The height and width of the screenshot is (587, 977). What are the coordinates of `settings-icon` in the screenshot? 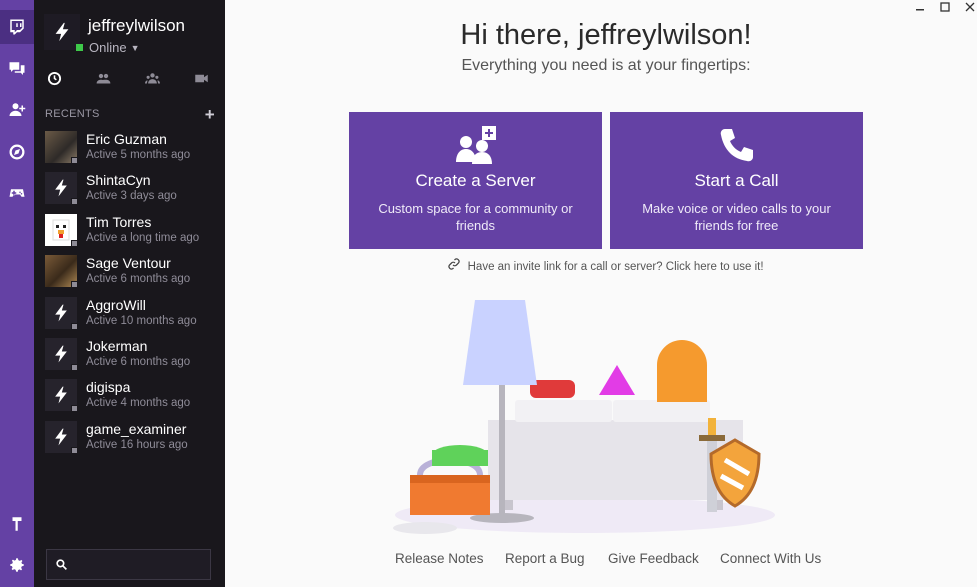 It's located at (17, 565).